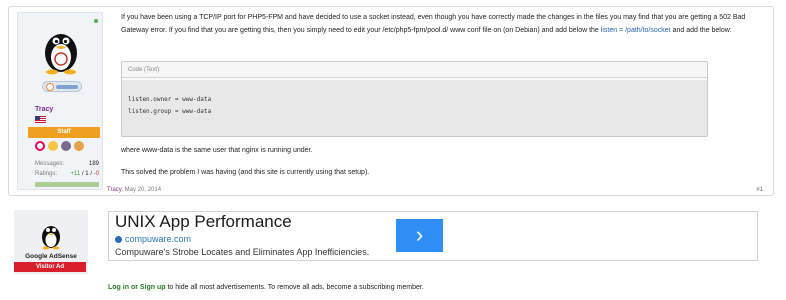 The height and width of the screenshot is (300, 786). I want to click on ratings-stat: Ratings: +11 / 1 / -0, so click(67, 174).